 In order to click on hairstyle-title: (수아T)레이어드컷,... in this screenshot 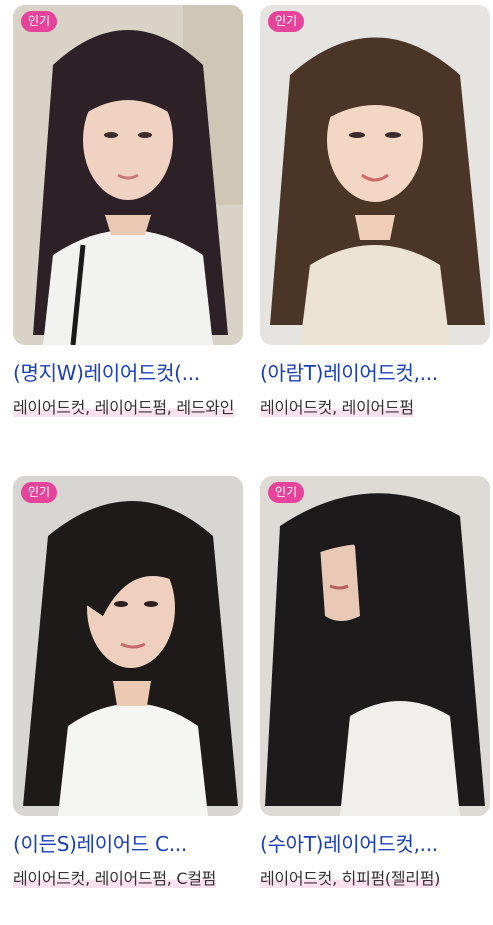, I will do `click(375, 844)`.